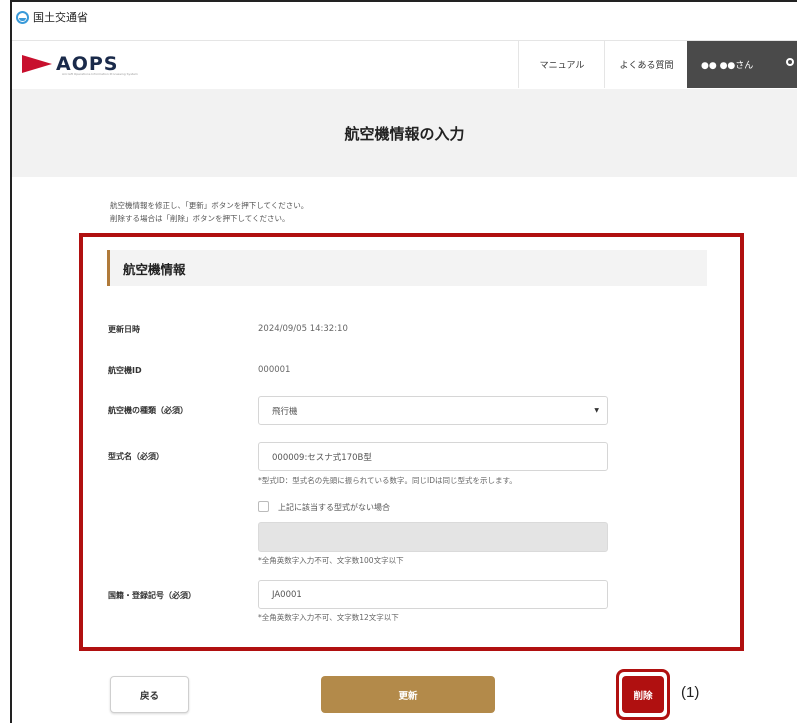 This screenshot has height=723, width=797. I want to click on page-frame-top, so click(403, 1).